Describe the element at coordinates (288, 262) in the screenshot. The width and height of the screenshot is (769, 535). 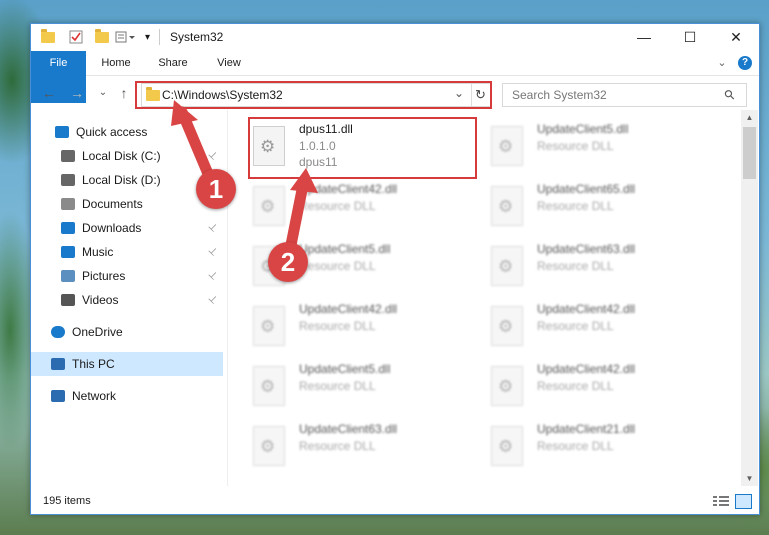
I see `step-marker-2: 2` at that location.